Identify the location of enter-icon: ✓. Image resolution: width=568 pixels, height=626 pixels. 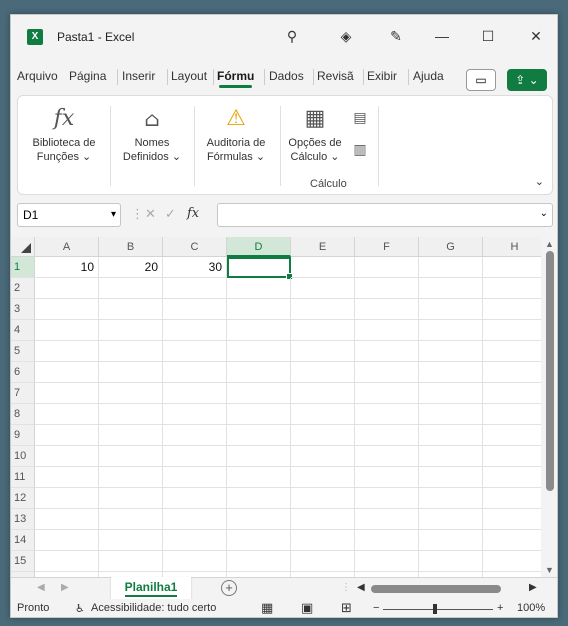
(170, 214).